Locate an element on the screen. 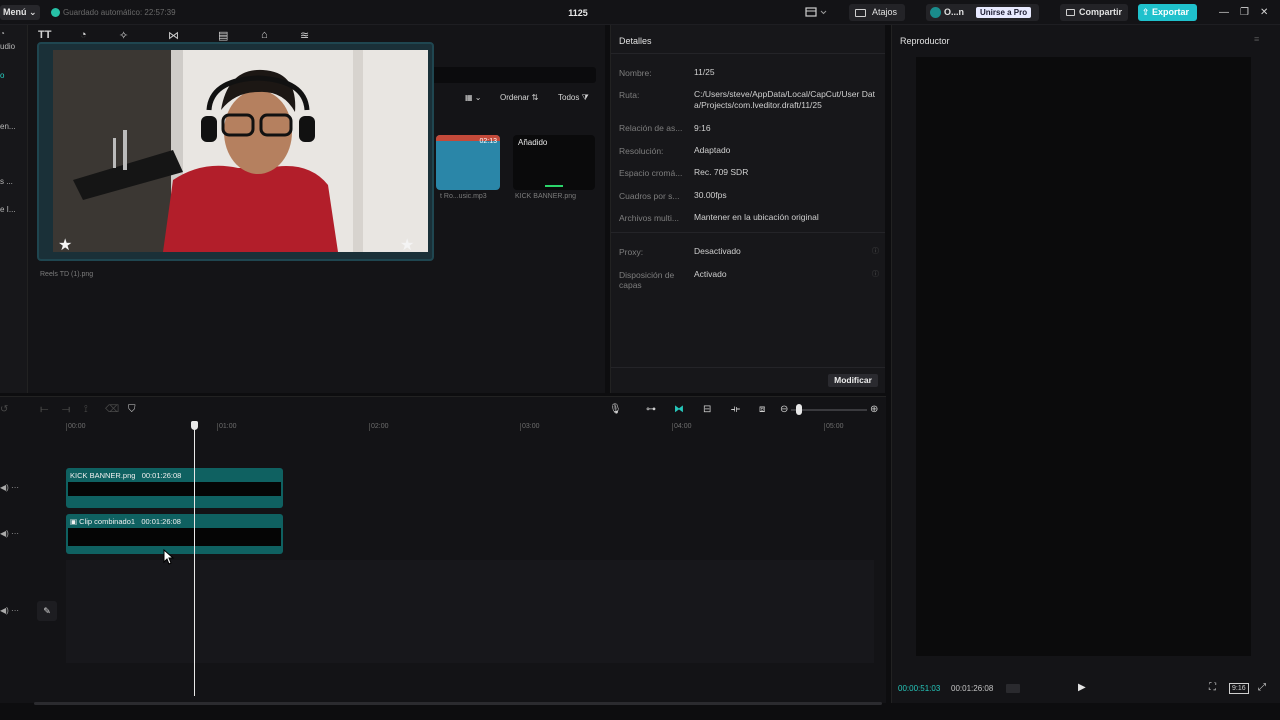  transitions-icon: ⋈ is located at coordinates (173, 35).